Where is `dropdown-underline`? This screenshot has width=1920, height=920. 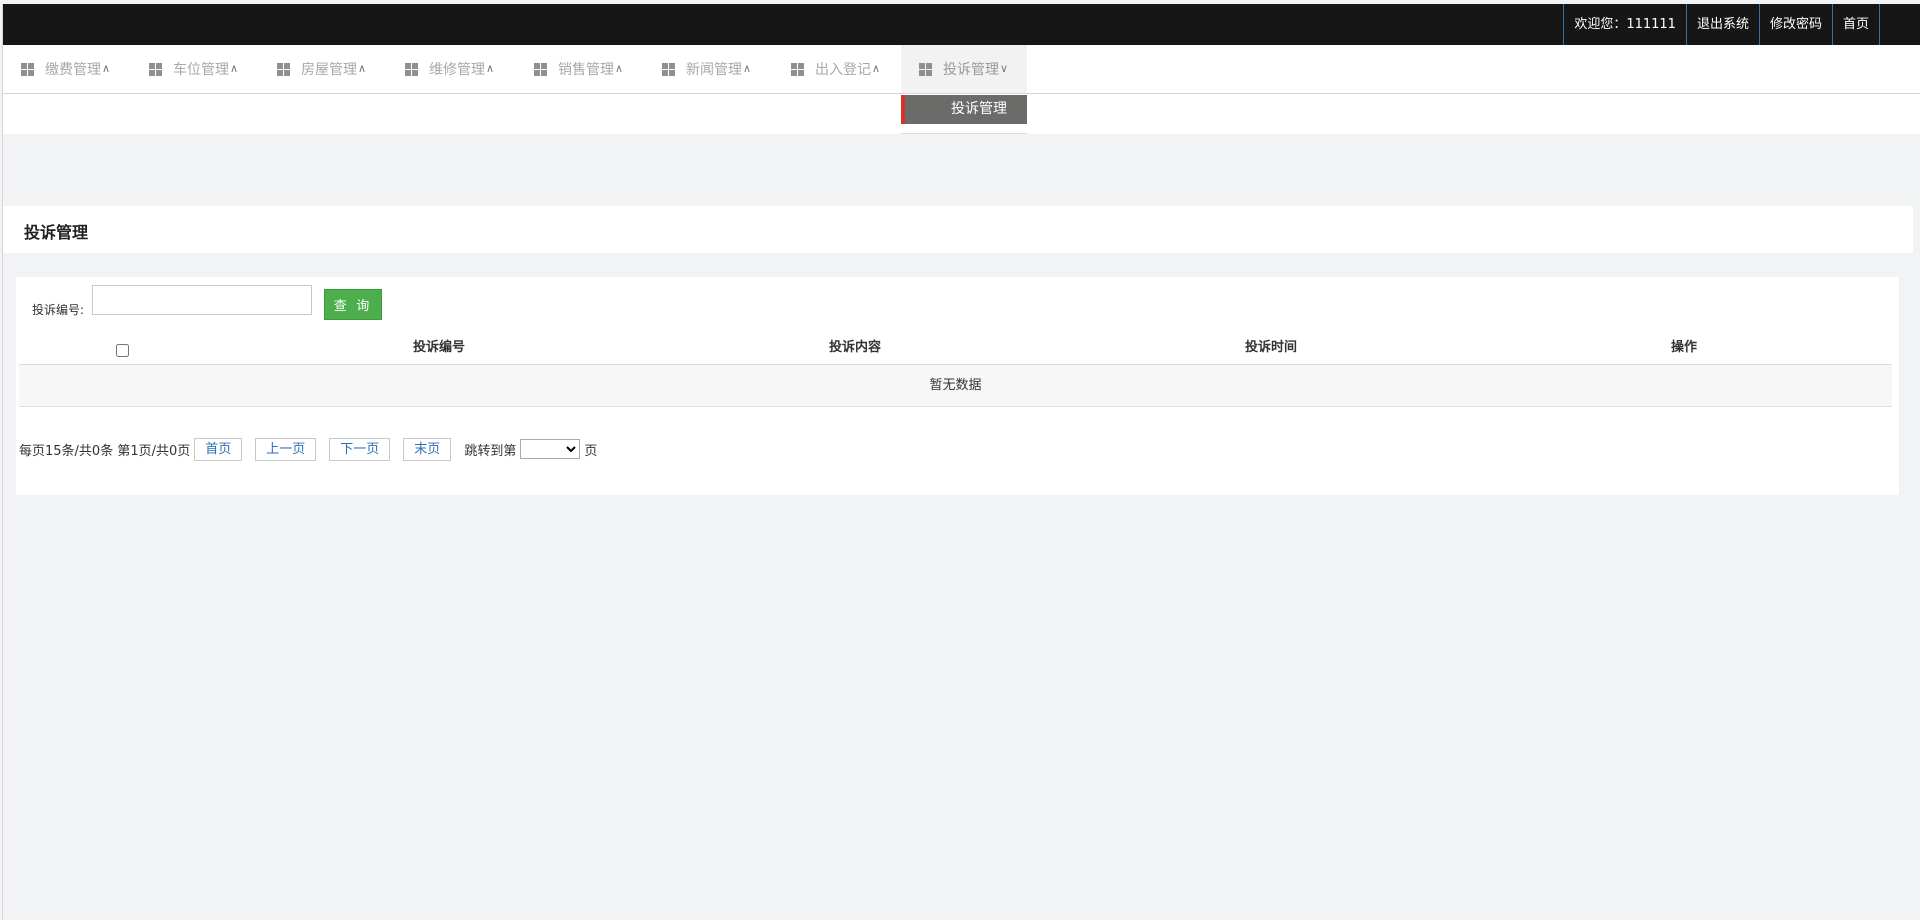 dropdown-underline is located at coordinates (964, 129).